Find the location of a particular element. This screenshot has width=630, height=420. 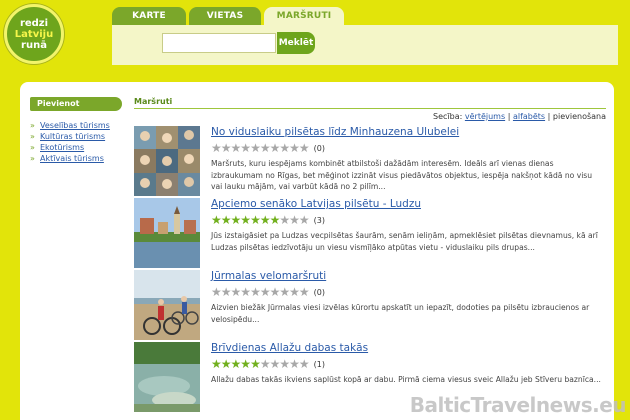

rating-count: (3) is located at coordinates (319, 220).